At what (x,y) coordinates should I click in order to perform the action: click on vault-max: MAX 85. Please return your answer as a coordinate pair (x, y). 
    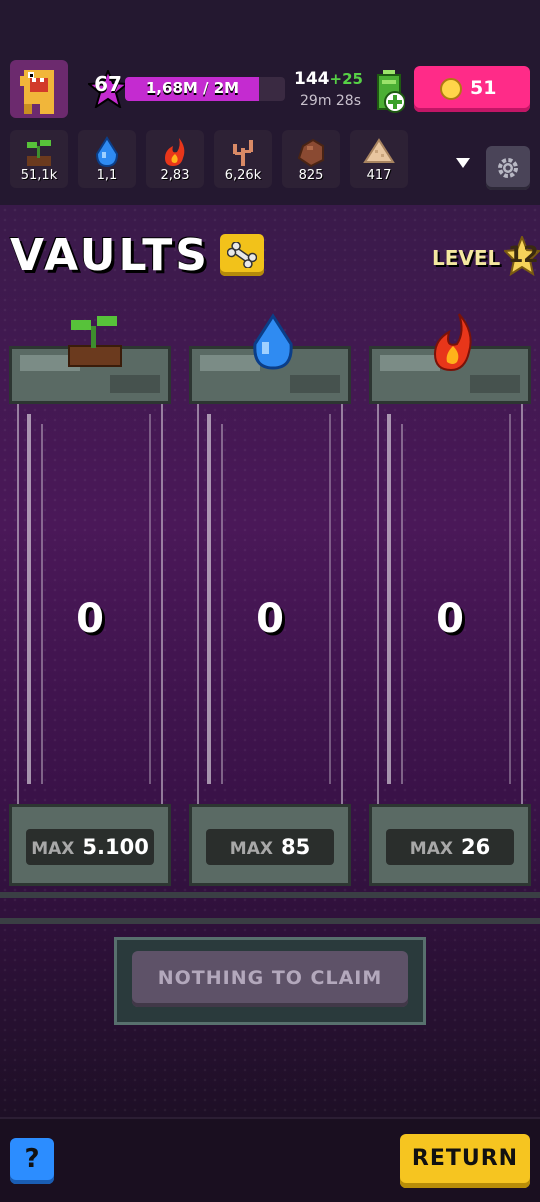
    Looking at the image, I should click on (270, 847).